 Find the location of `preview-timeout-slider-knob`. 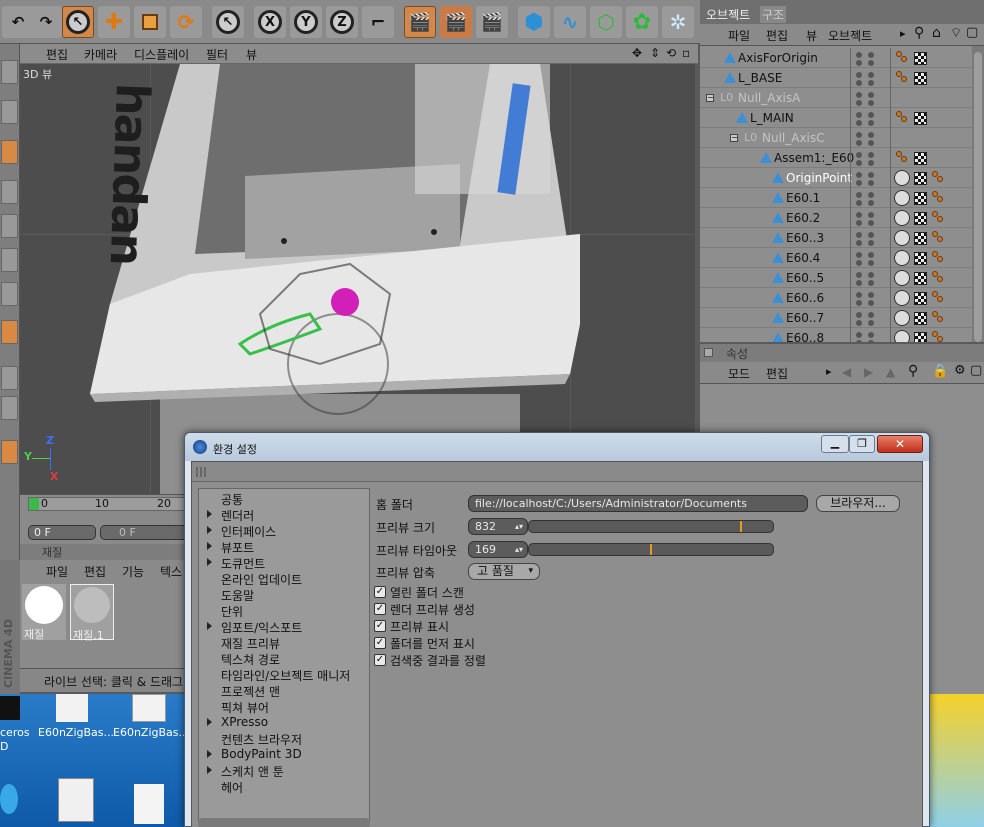

preview-timeout-slider-knob is located at coordinates (651, 549).